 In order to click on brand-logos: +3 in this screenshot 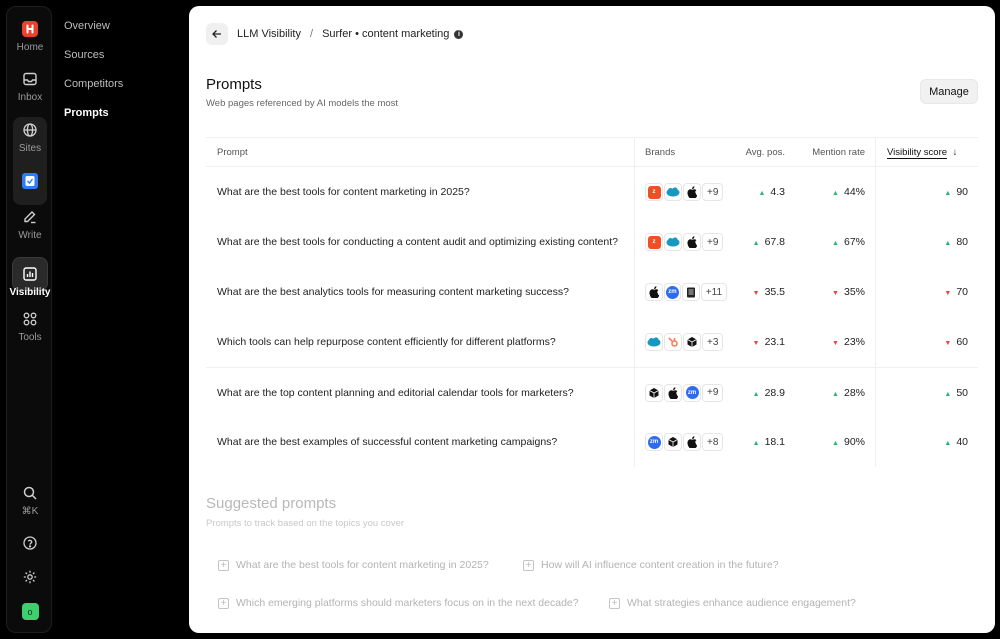, I will do `click(680, 342)`.